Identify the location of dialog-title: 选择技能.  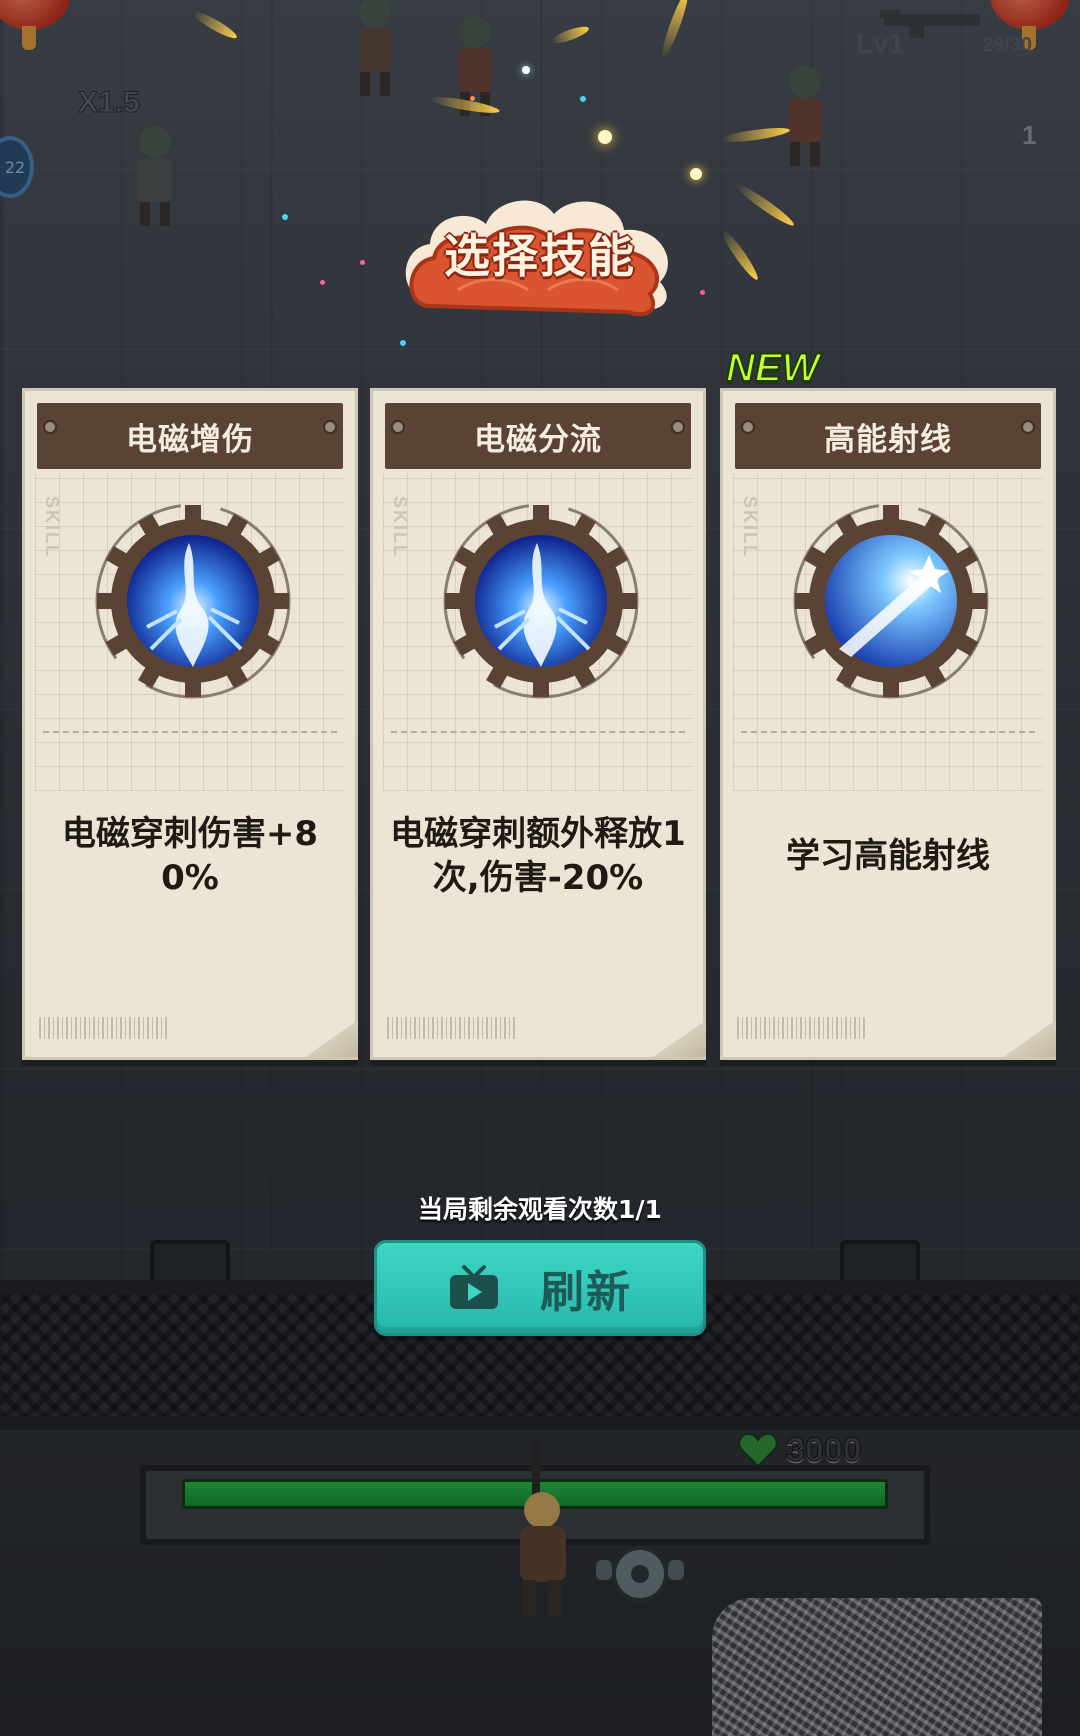
(540, 256).